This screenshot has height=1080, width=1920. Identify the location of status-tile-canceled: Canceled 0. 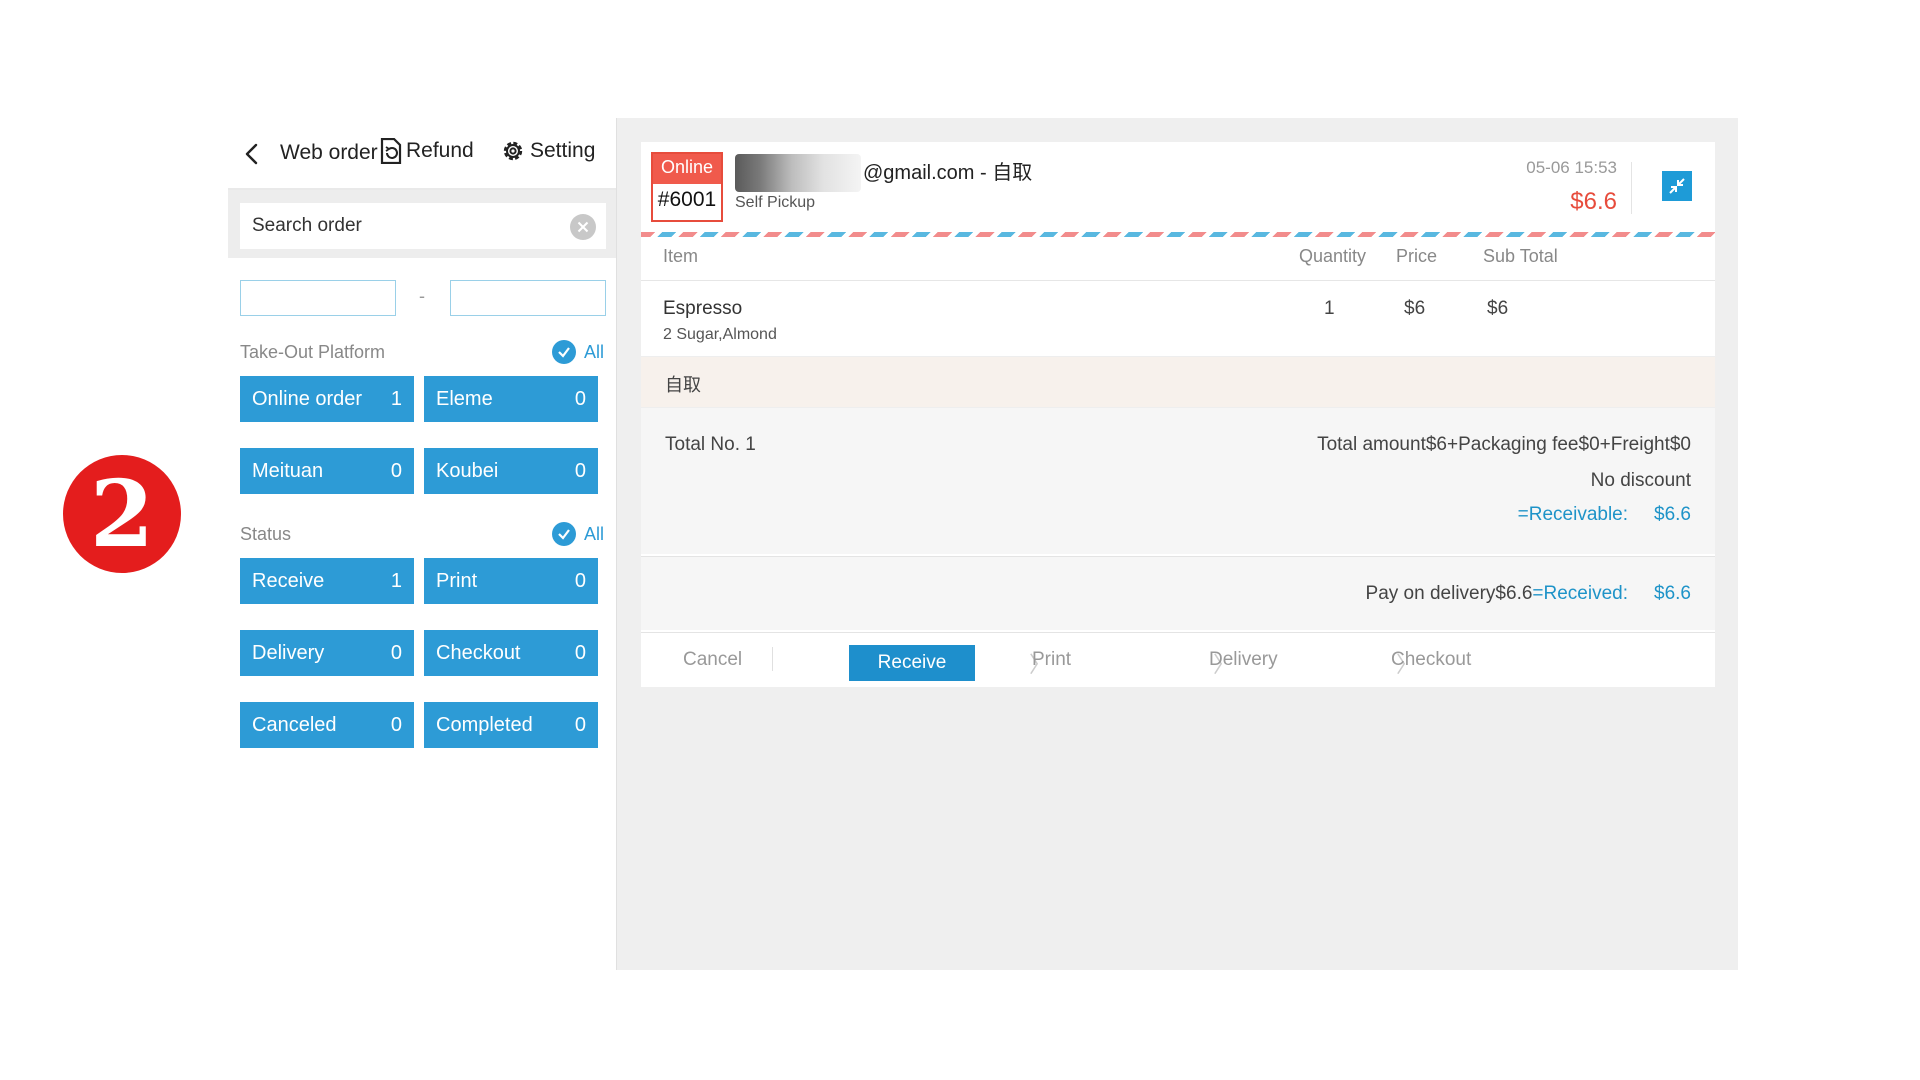
(327, 725).